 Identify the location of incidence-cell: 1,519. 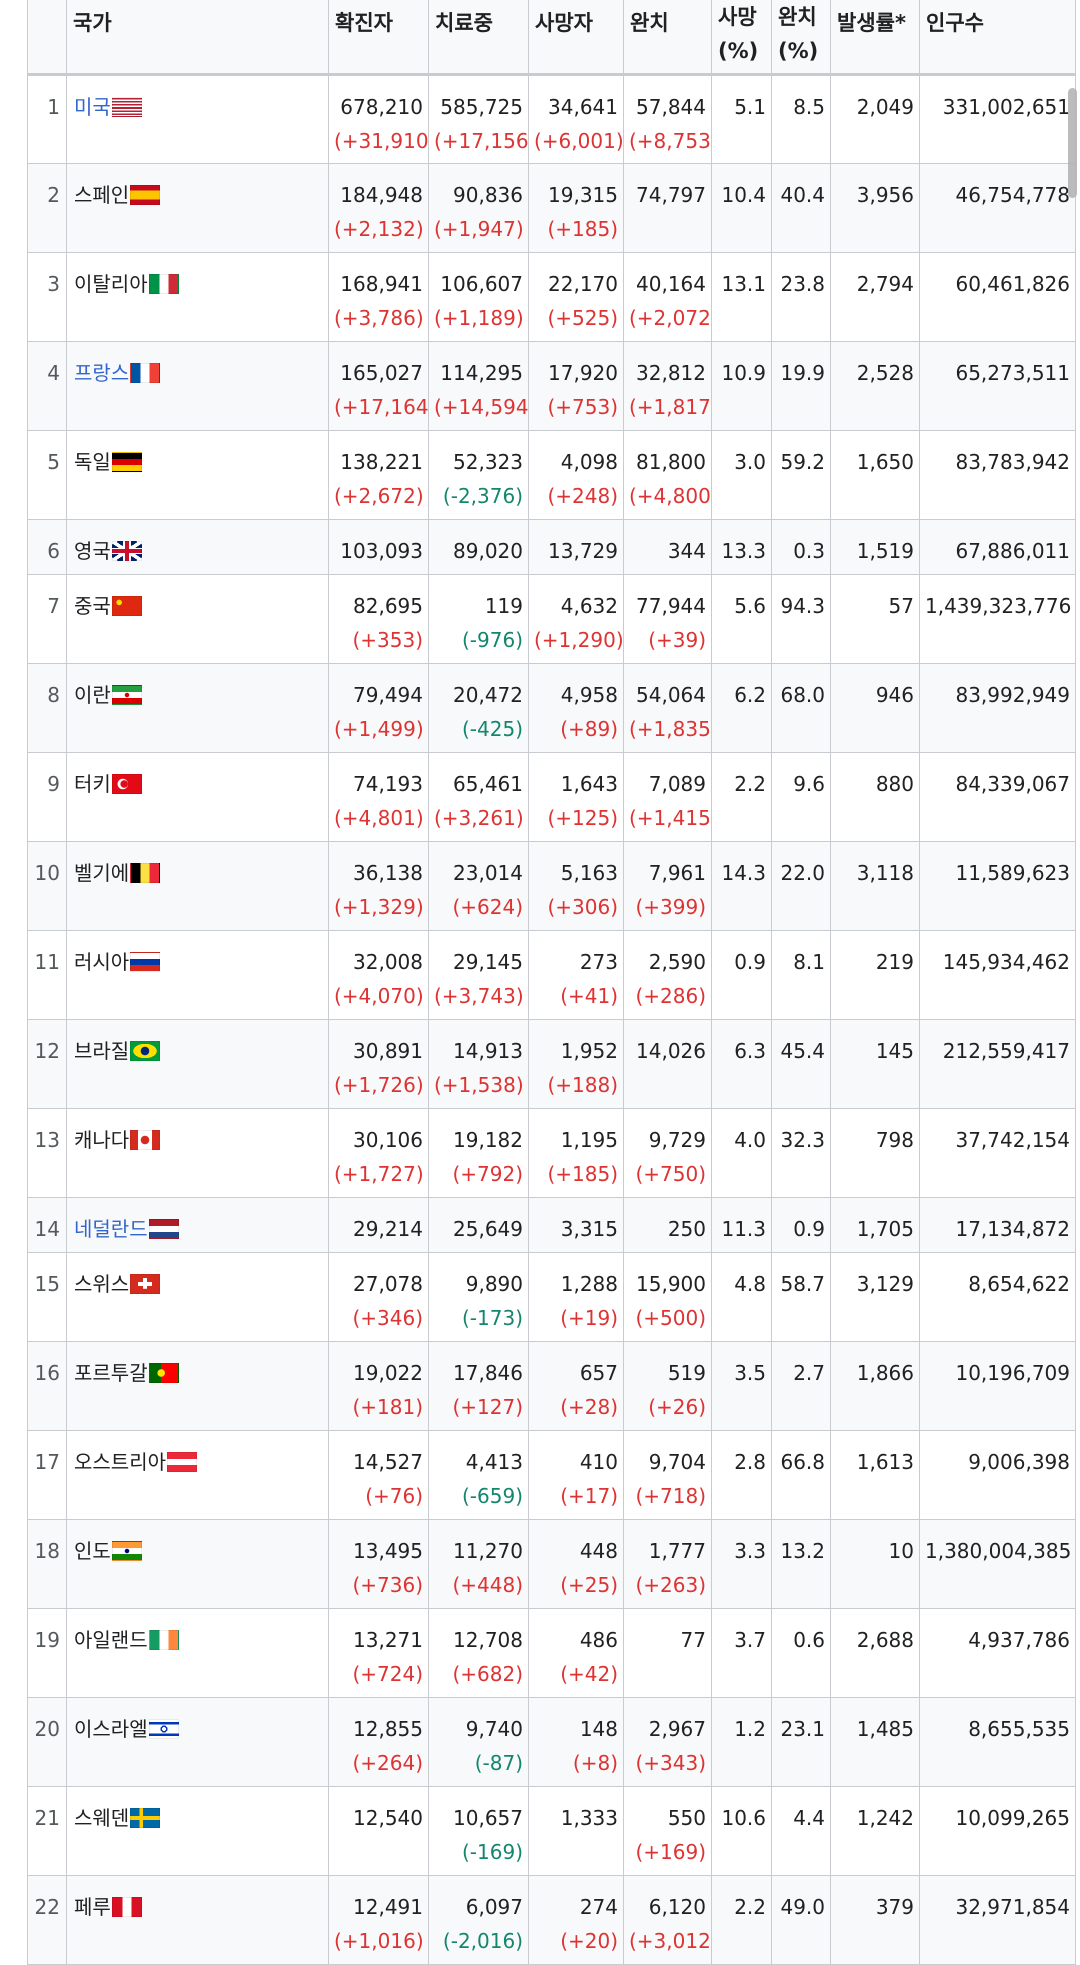
(875, 546).